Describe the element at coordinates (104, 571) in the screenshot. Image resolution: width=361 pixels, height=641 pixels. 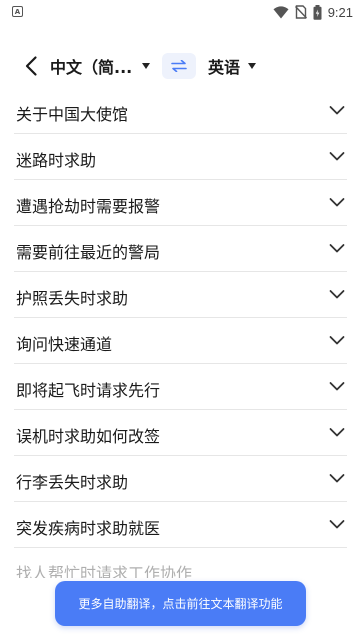
I see `category-label: 找人帮忙时请求工作协作` at that location.